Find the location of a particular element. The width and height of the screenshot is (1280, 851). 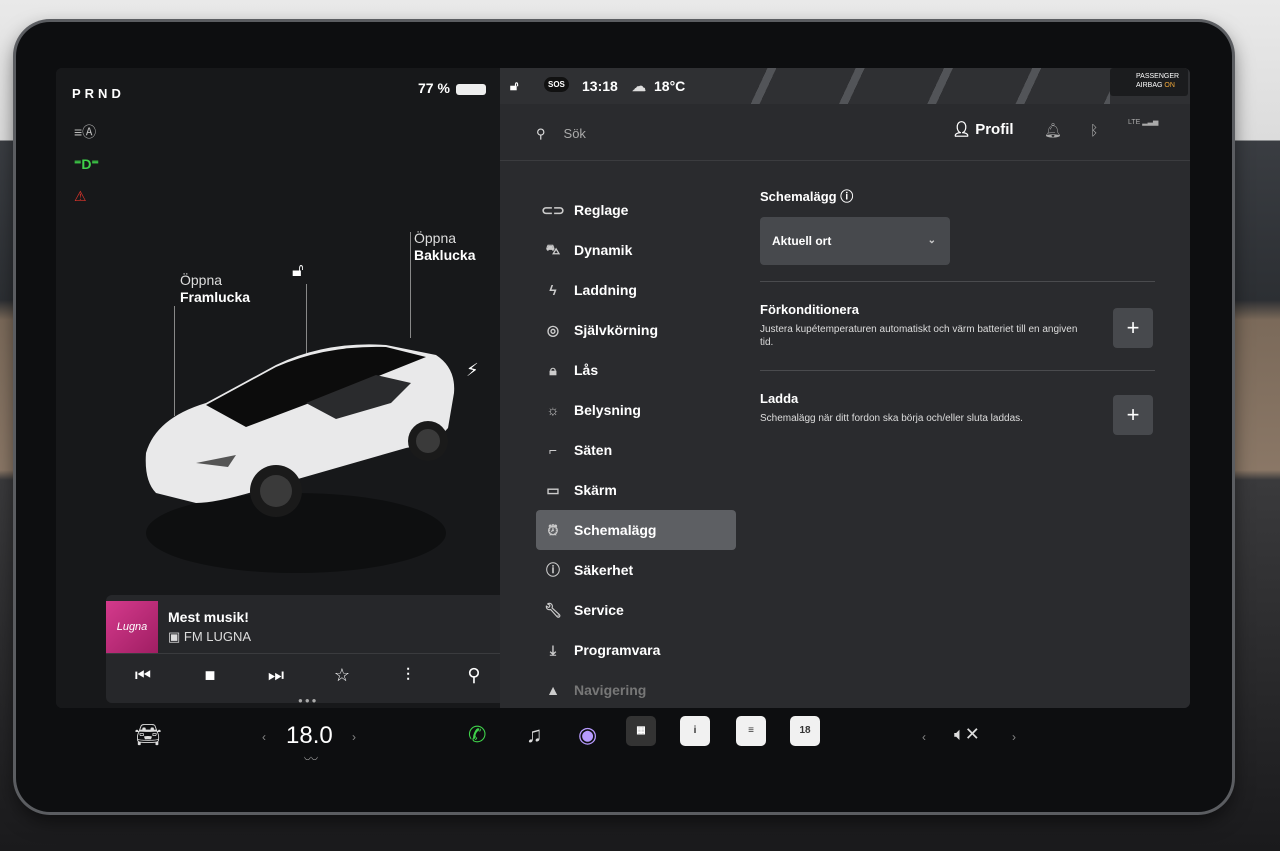

frunk-label-line1: Öppna is located at coordinates (201, 280).